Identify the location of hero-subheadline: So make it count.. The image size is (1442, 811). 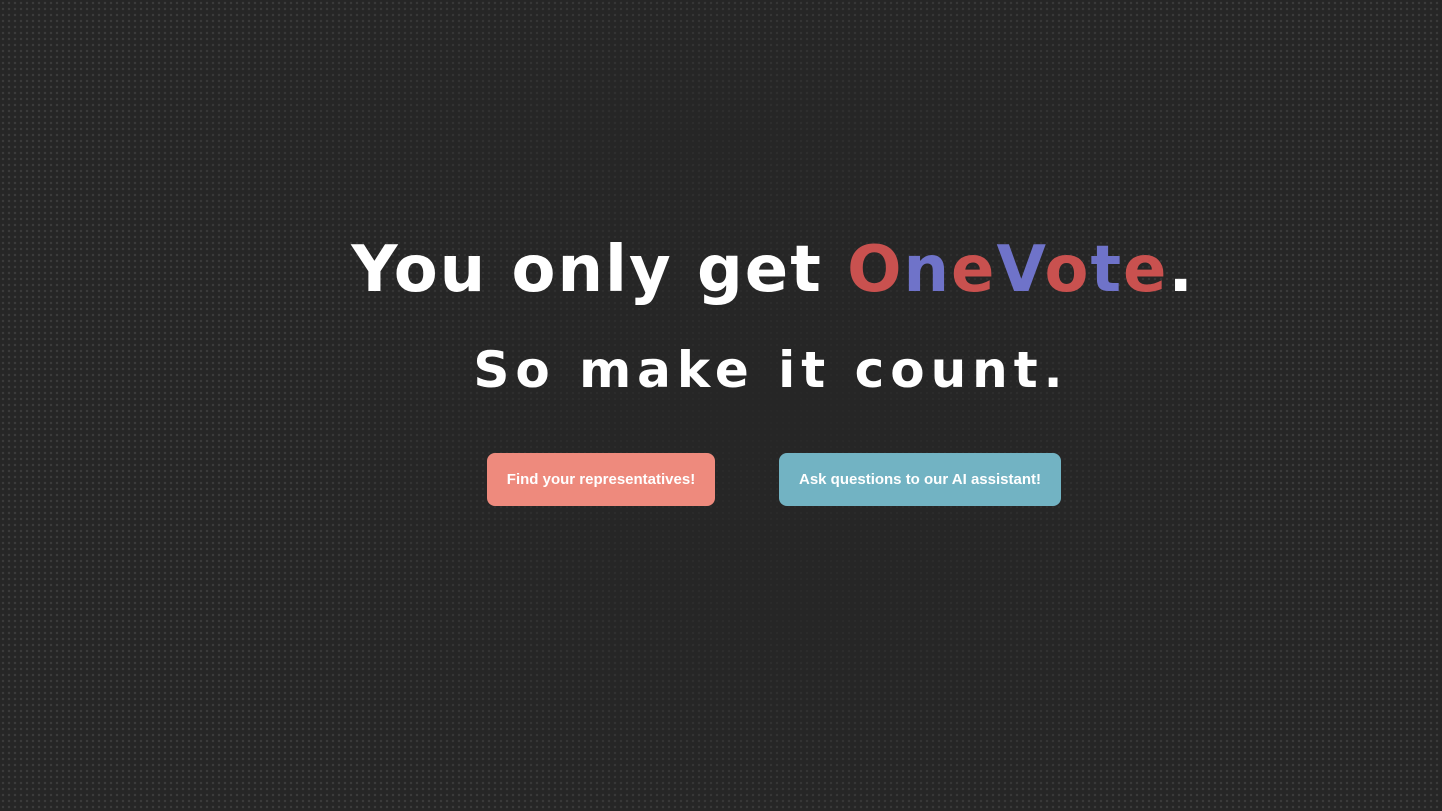
(771, 370).